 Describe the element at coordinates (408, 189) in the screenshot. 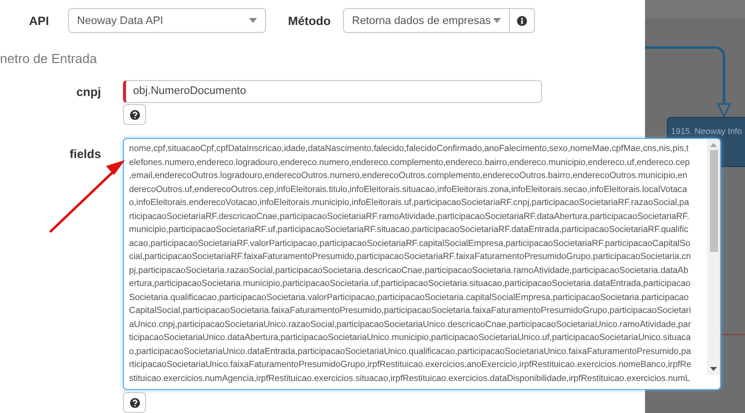

I see `text-line: derecoOutros.uf,enderecoOutros.cep,infoEleitorais.titulo,infoEleitorais.situacao,infoEleitorais.zona,infoEleitorais.secao,infoEleitorais.localVotaca` at that location.